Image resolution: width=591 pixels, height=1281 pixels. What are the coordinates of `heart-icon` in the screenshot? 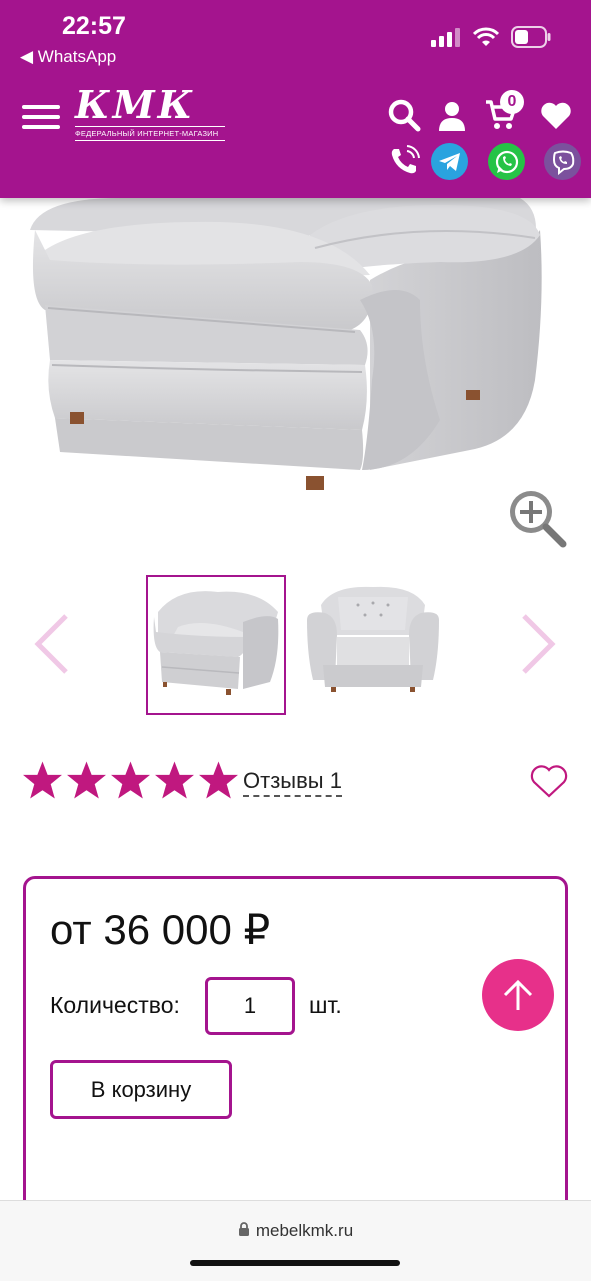 It's located at (556, 115).